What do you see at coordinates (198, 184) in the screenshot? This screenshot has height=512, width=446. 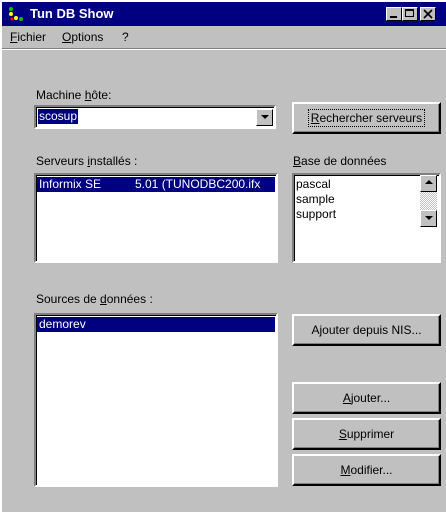 I see `server-version: 5.01 (TUNODBC200.ifx` at bounding box center [198, 184].